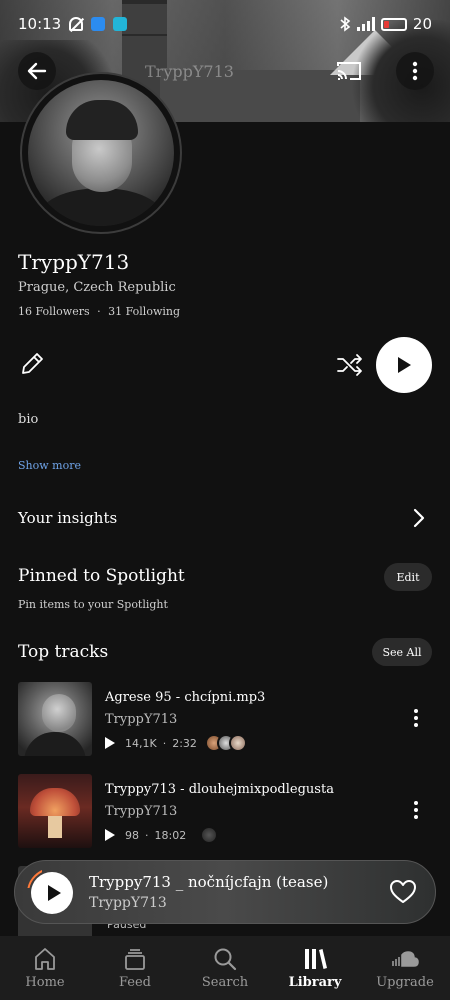 The height and width of the screenshot is (1000, 450). What do you see at coordinates (93, 604) in the screenshot?
I see `spotlight-hint: Pin items to your Spotlight` at bounding box center [93, 604].